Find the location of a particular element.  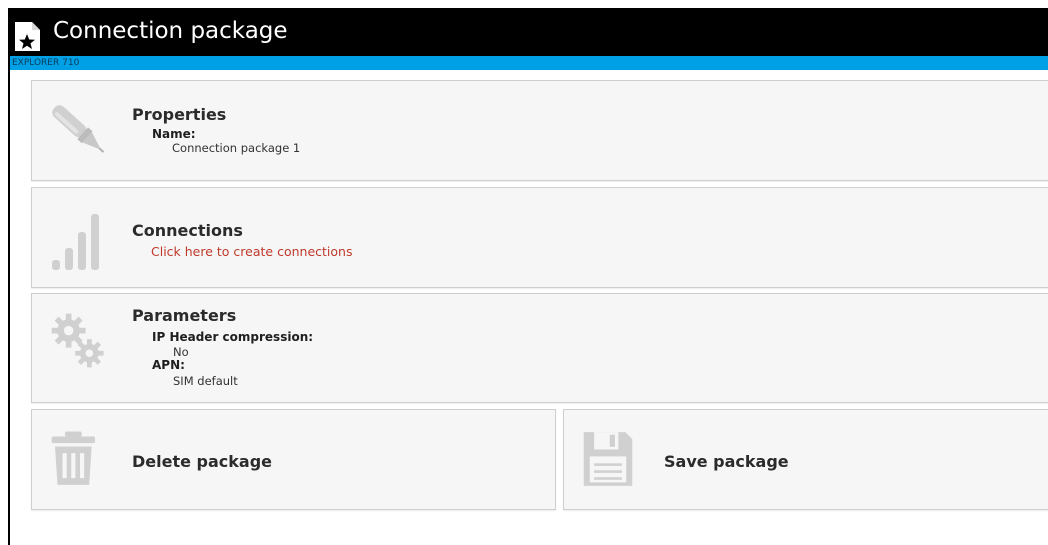

apn-label: APN: is located at coordinates (168, 365).